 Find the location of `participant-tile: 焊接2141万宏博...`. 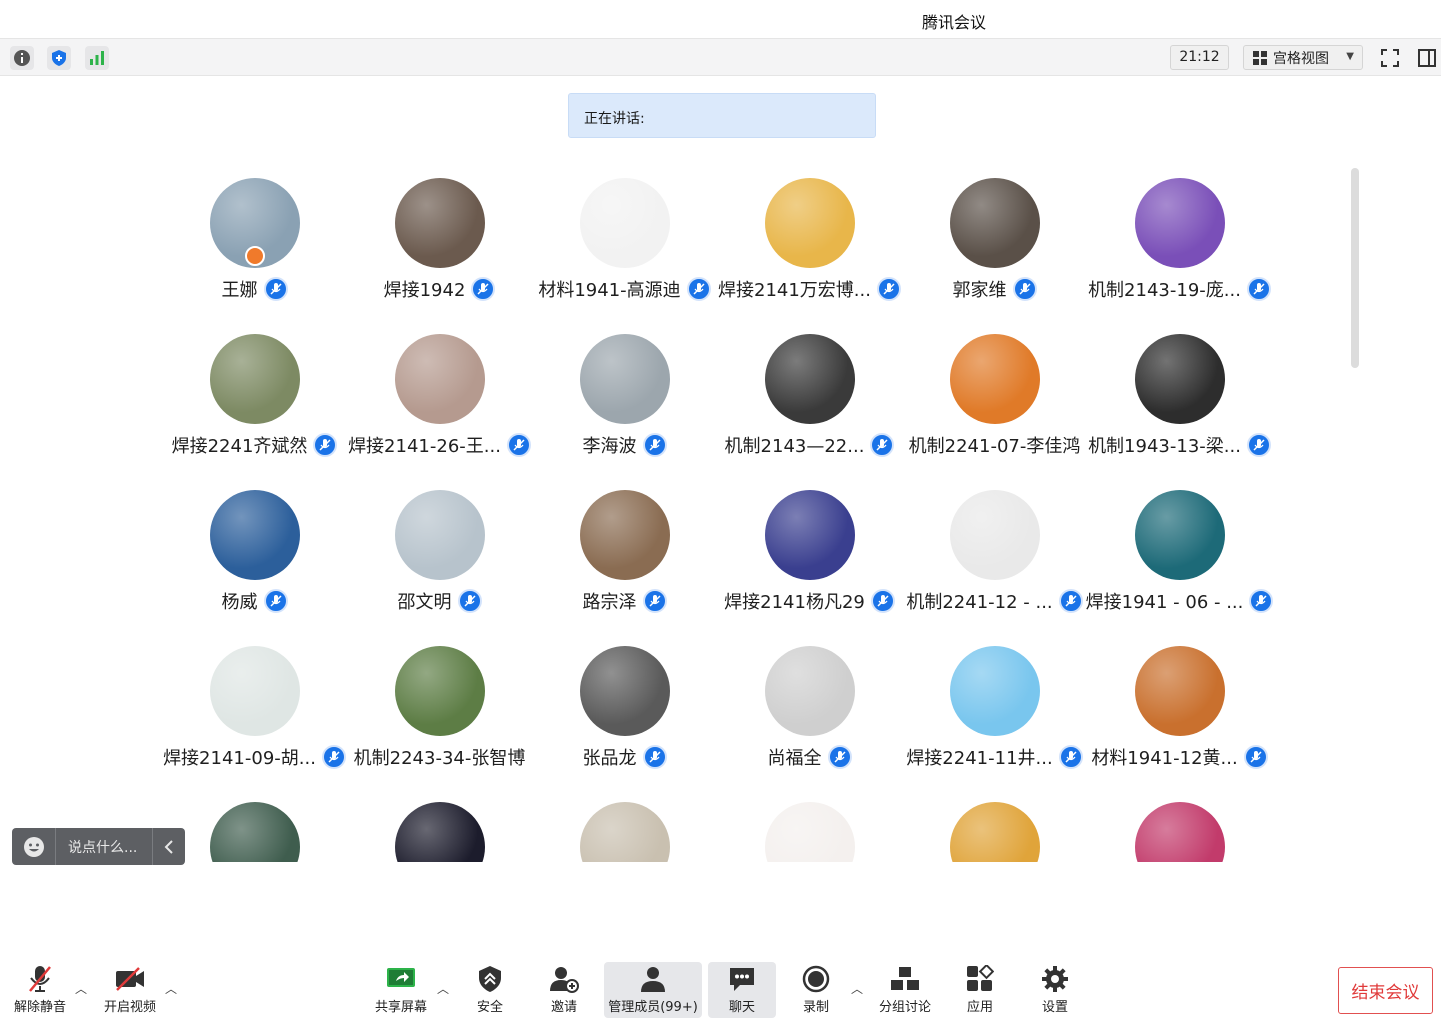

participant-tile: 焊接2141万宏博... is located at coordinates (809, 243).